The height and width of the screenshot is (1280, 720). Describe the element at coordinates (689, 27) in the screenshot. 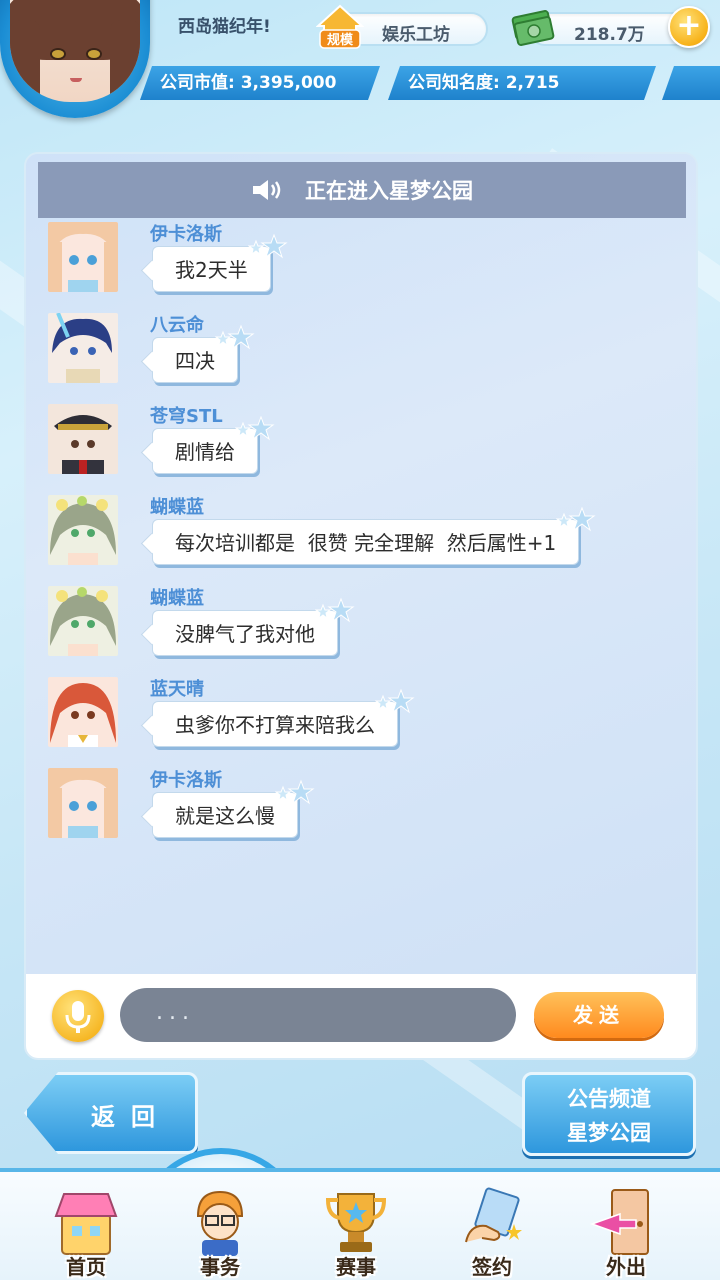

I see `add-money-button: +` at that location.